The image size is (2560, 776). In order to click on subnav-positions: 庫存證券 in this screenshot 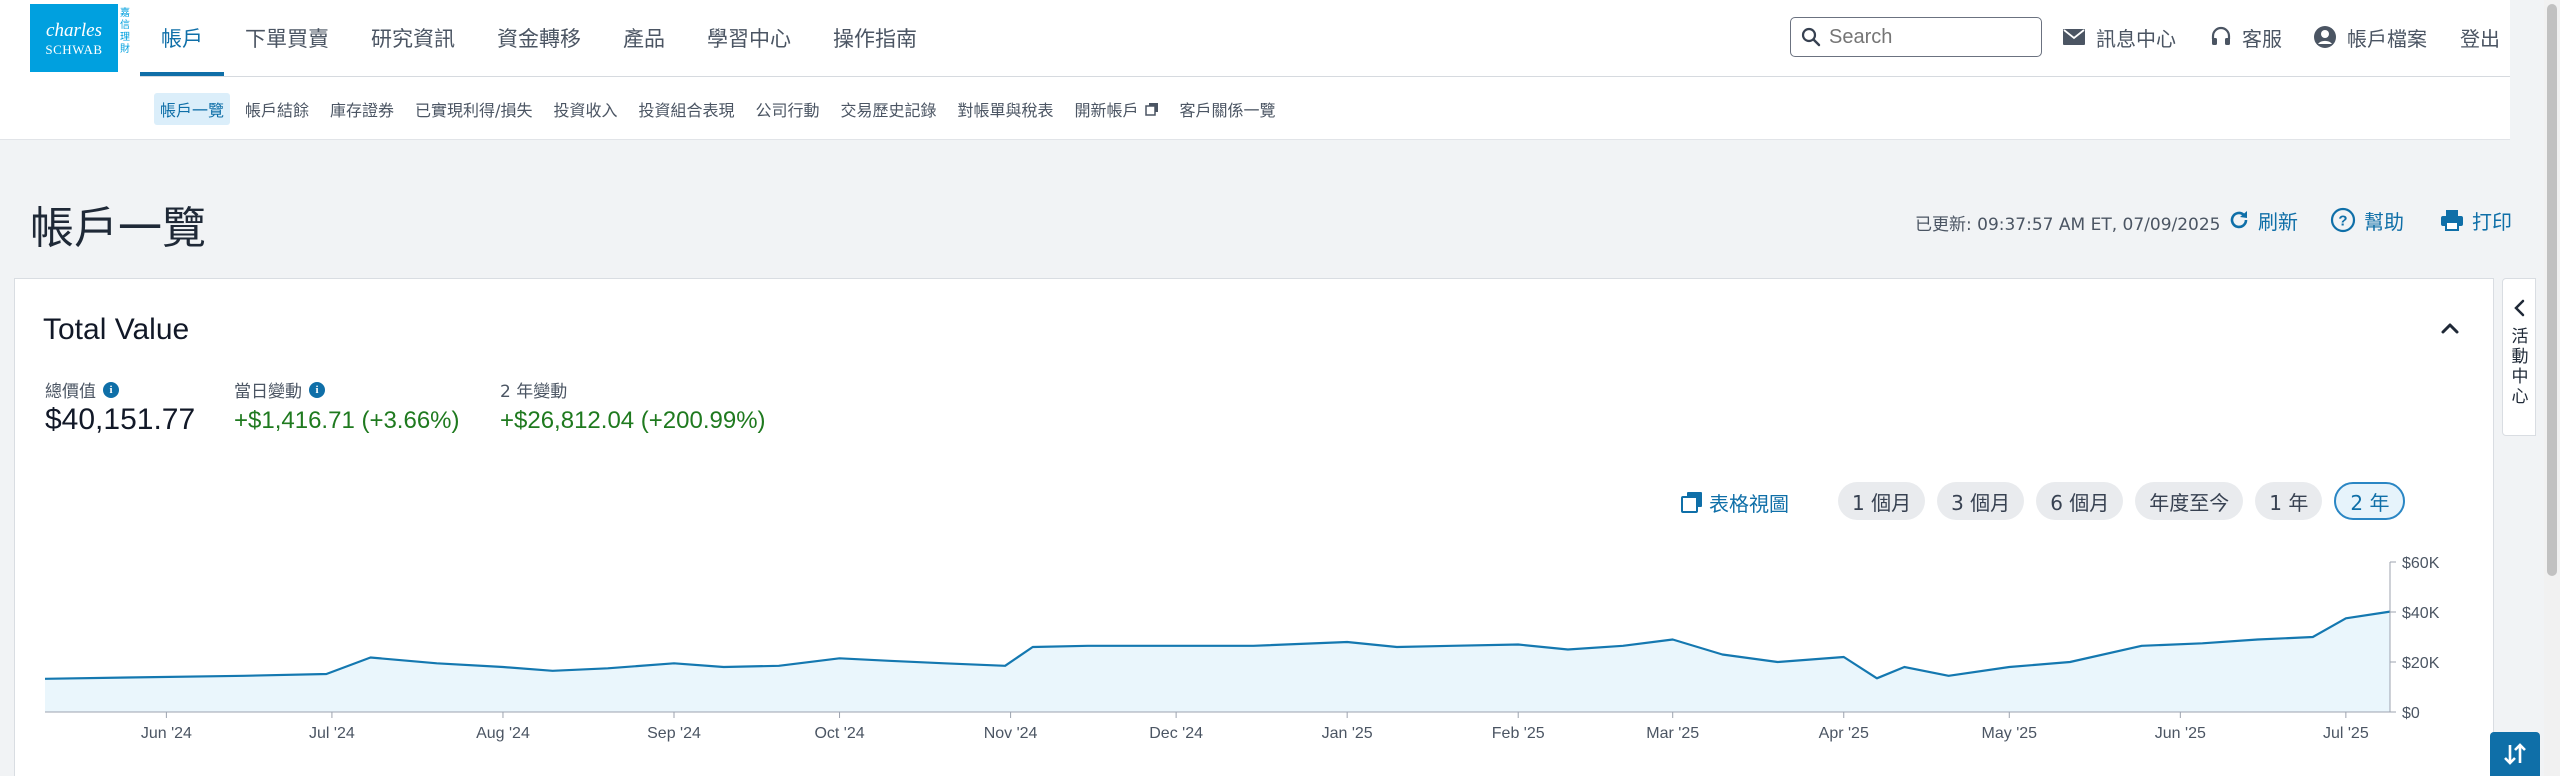, I will do `click(362, 109)`.